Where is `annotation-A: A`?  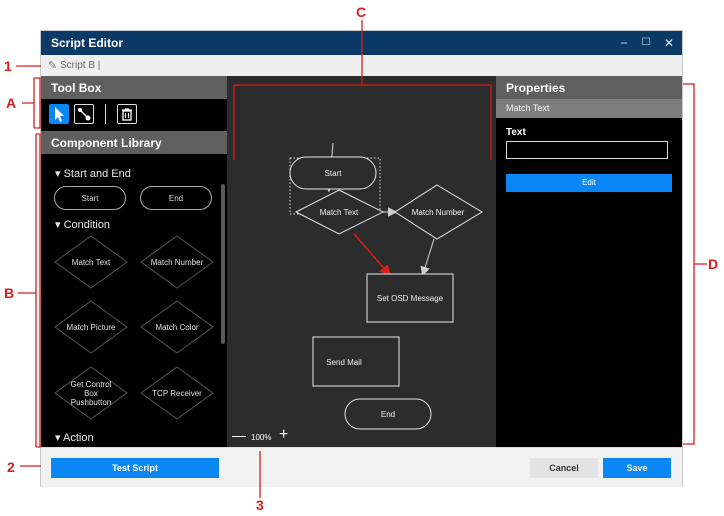 annotation-A: A is located at coordinates (11, 103).